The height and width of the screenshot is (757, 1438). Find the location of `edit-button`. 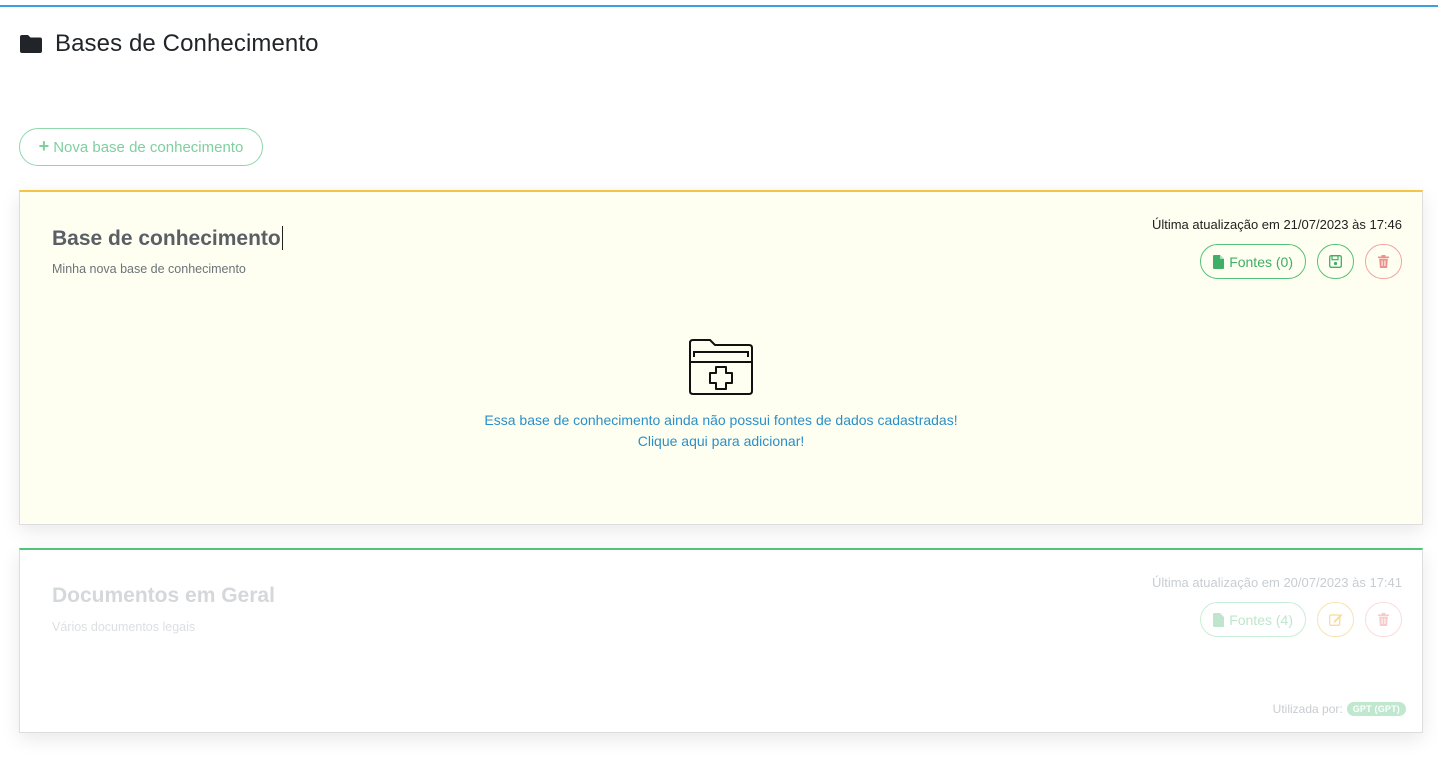

edit-button is located at coordinates (1335, 619).